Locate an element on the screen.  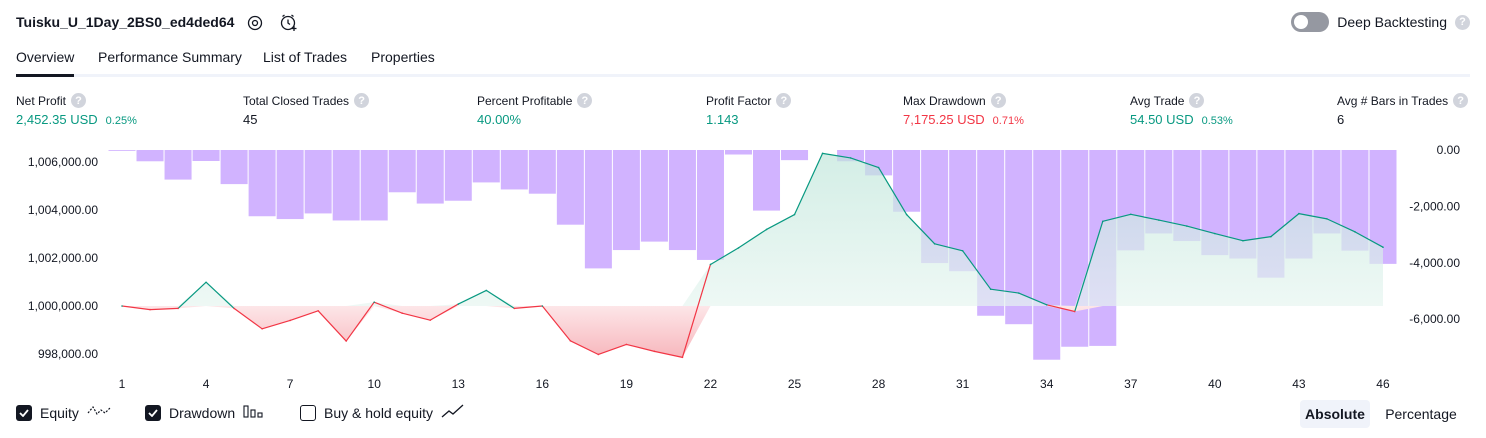
metric-label: Profit Factor is located at coordinates (739, 100).